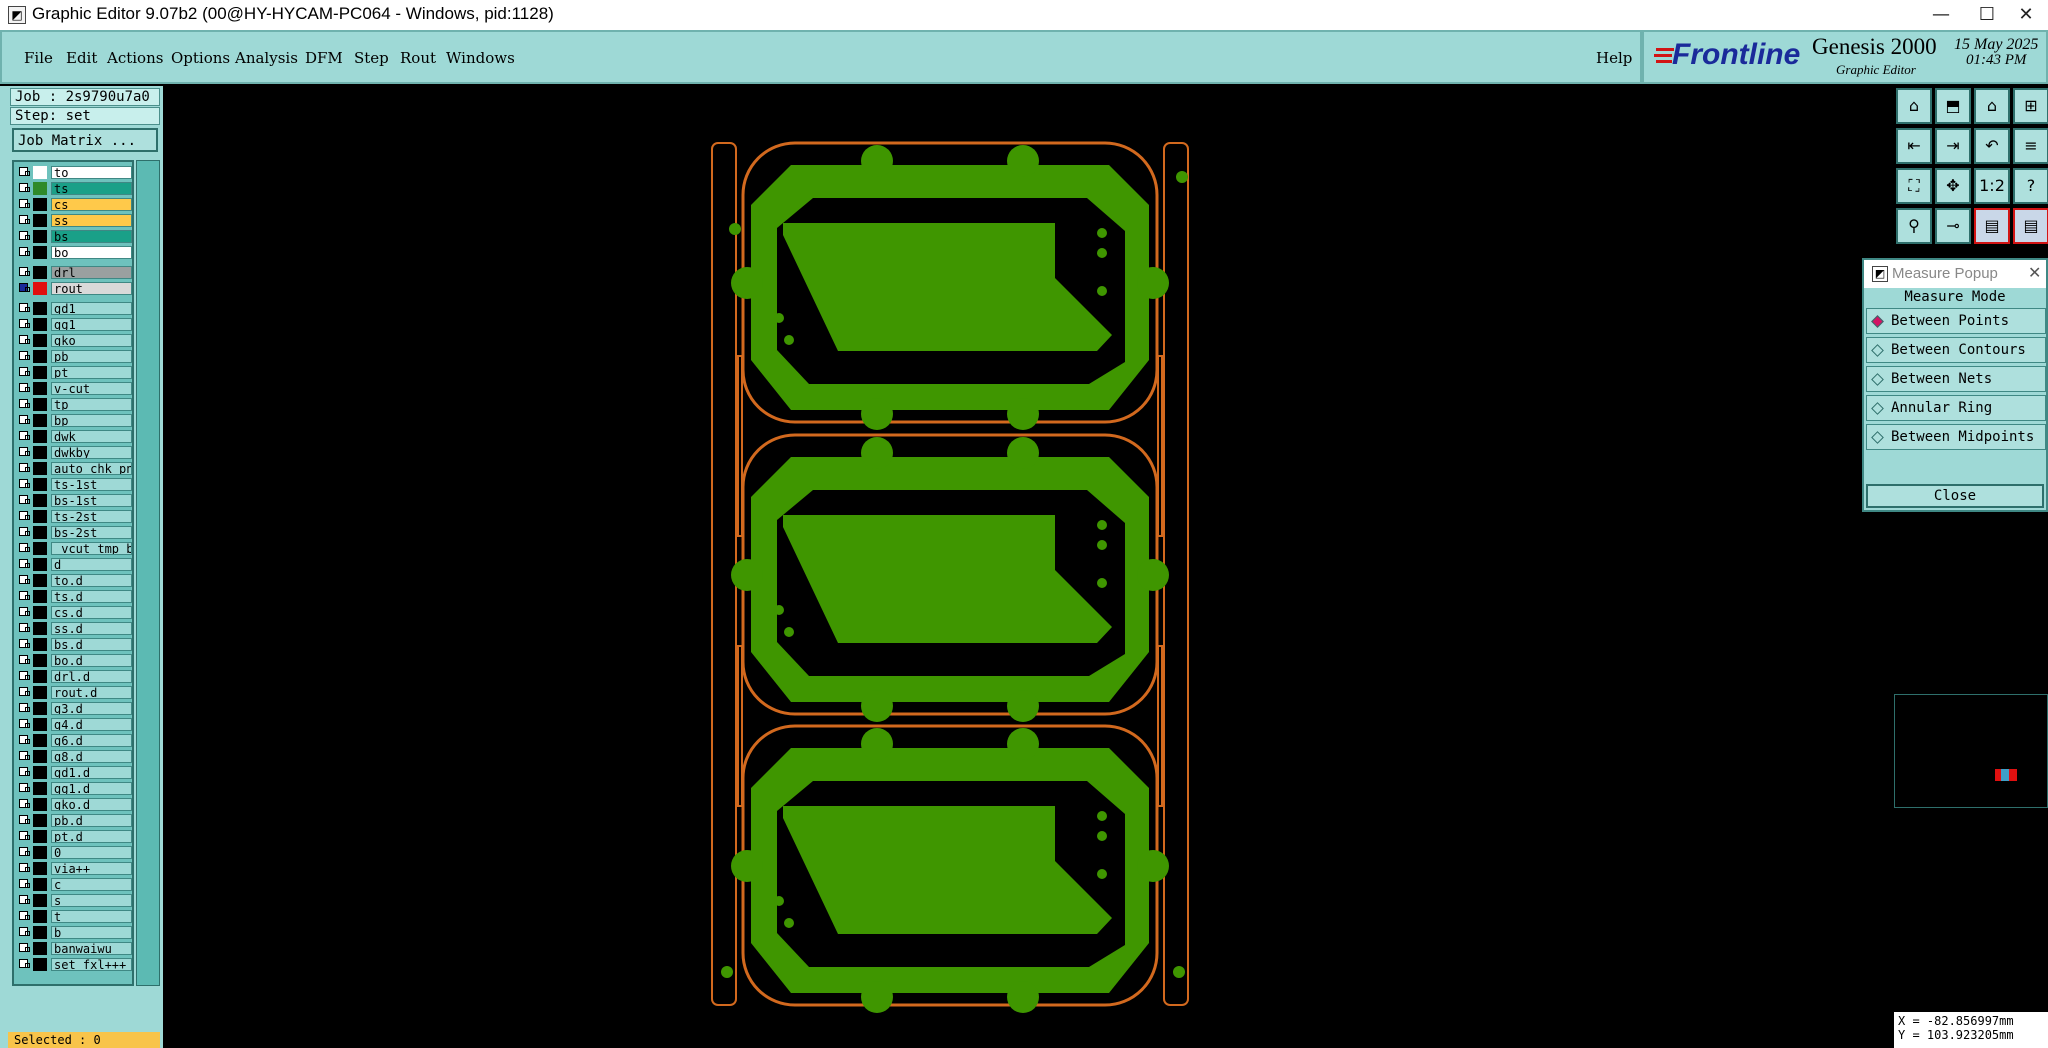  Describe the element at coordinates (74, 436) in the screenshot. I see `layer-row-dwk: dwk` at that location.